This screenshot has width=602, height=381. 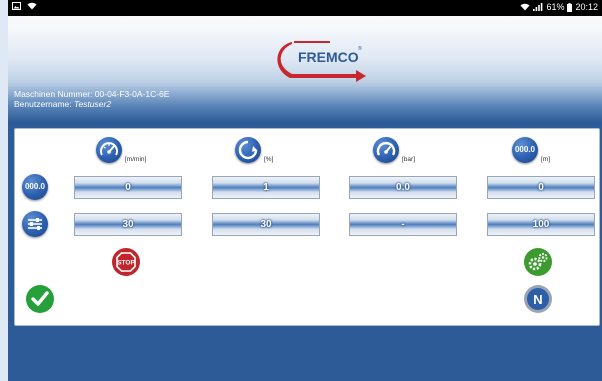 I want to click on neutral-button: N, so click(x=538, y=299).